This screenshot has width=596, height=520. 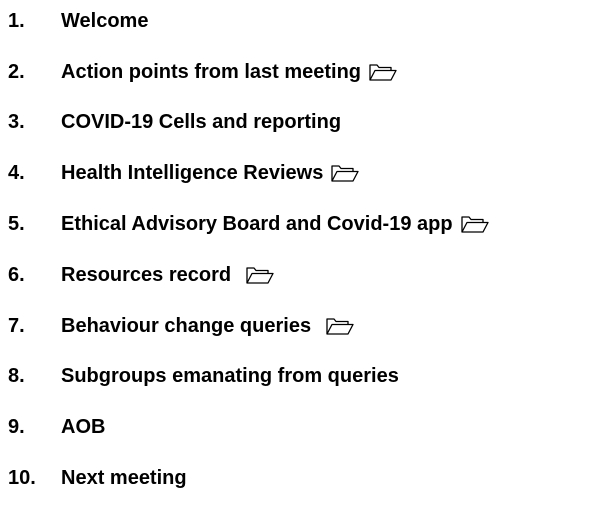 I want to click on item-number: 3., so click(x=16, y=121).